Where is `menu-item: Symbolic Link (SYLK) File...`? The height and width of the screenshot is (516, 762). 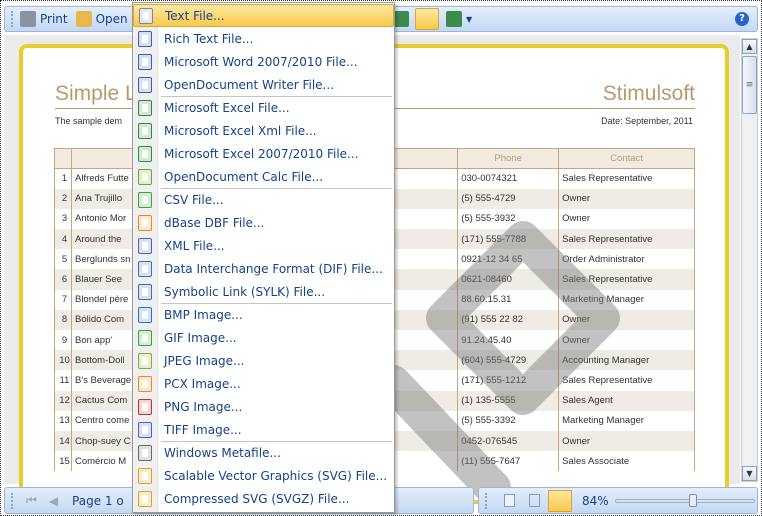
menu-item: Symbolic Link (SYLK) File... is located at coordinates (263, 291).